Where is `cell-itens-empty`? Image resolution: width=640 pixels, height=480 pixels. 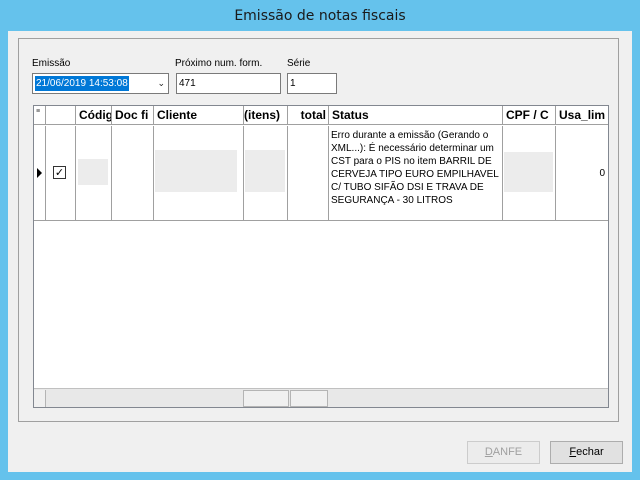 cell-itens-empty is located at coordinates (265, 171).